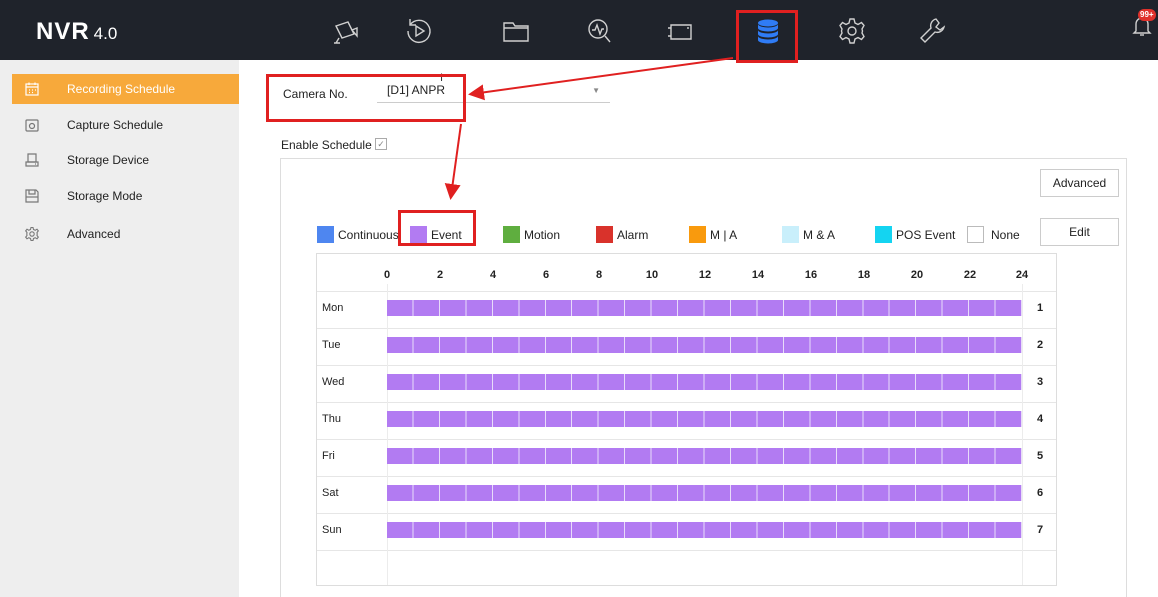 The width and height of the screenshot is (1158, 597). What do you see at coordinates (970, 275) in the screenshot?
I see `hour-tick: 22` at bounding box center [970, 275].